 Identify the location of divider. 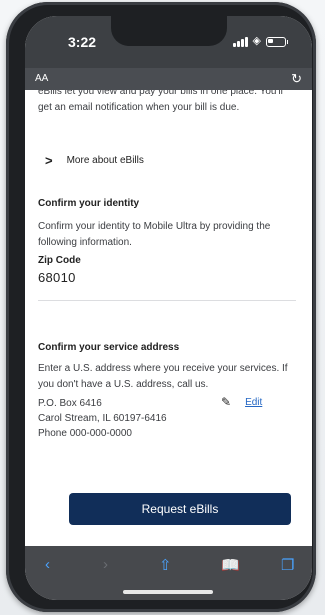
(167, 300).